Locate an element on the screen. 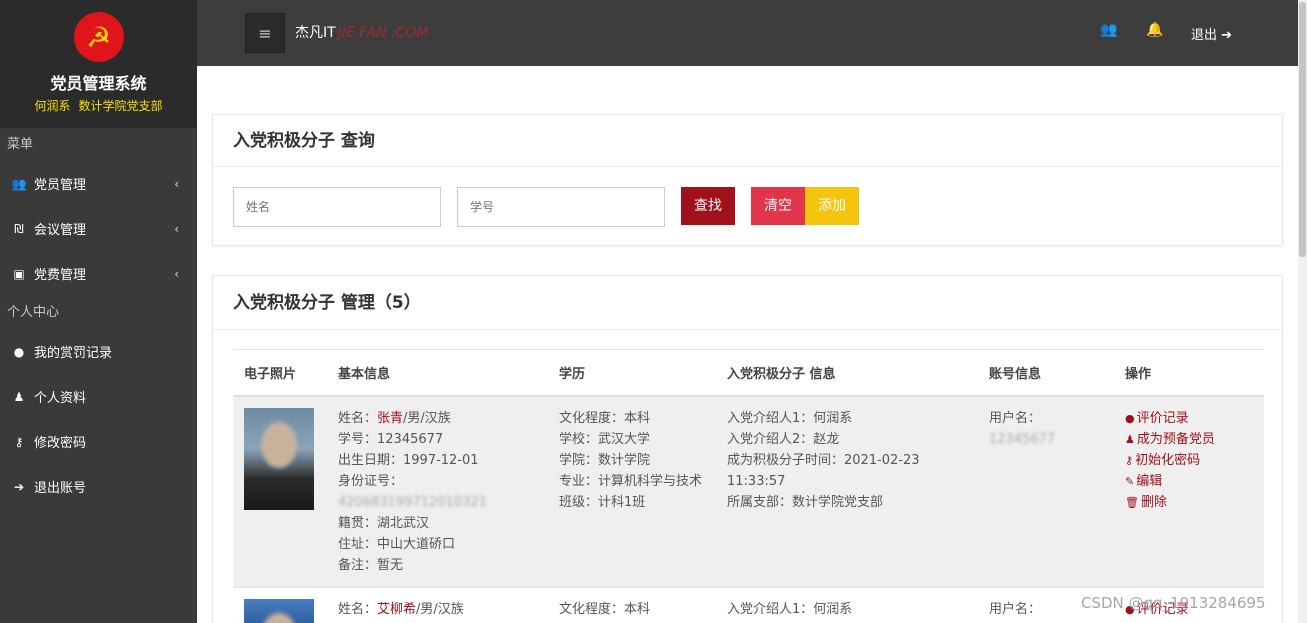  clear-button: 清空 is located at coordinates (778, 206).